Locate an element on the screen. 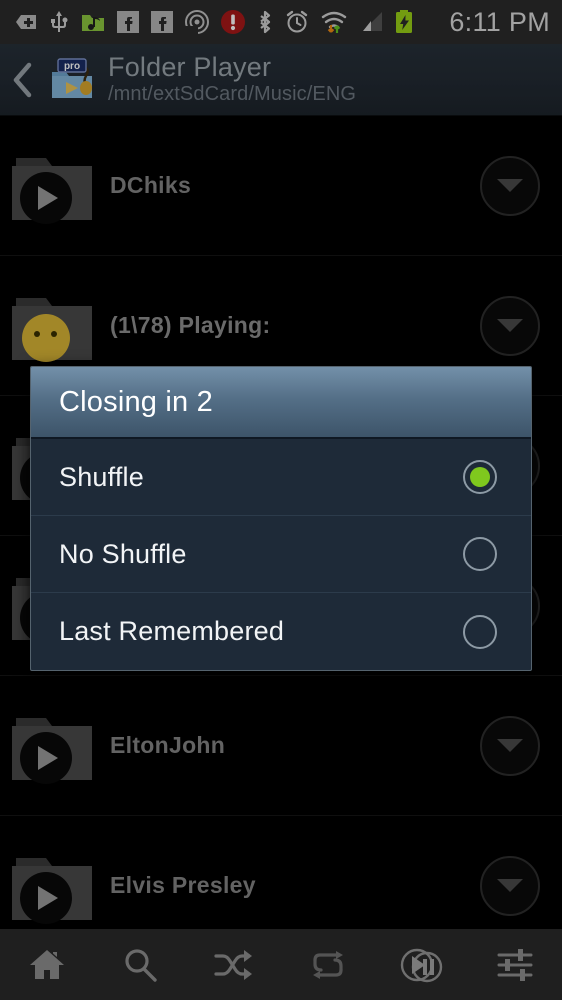  dialog-option-shuffle: Shuffle is located at coordinates (281, 477).